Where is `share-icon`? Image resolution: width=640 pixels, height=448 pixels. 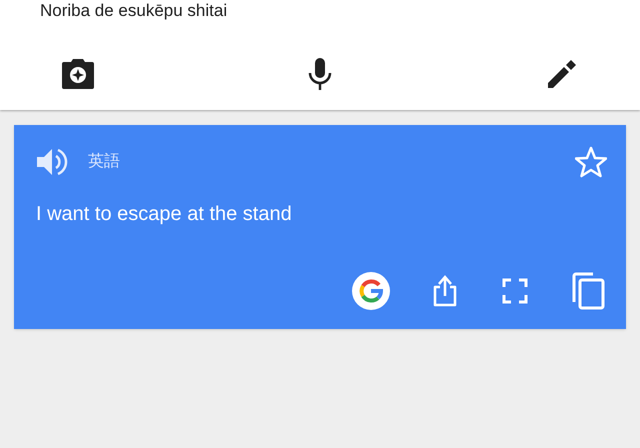
share-icon is located at coordinates (445, 291).